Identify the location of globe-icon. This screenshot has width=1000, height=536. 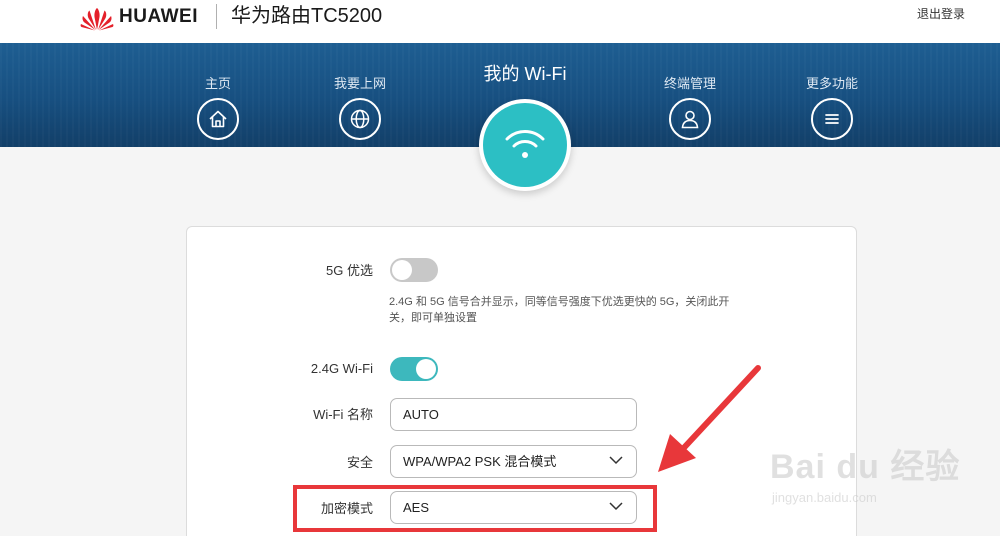
(360, 119).